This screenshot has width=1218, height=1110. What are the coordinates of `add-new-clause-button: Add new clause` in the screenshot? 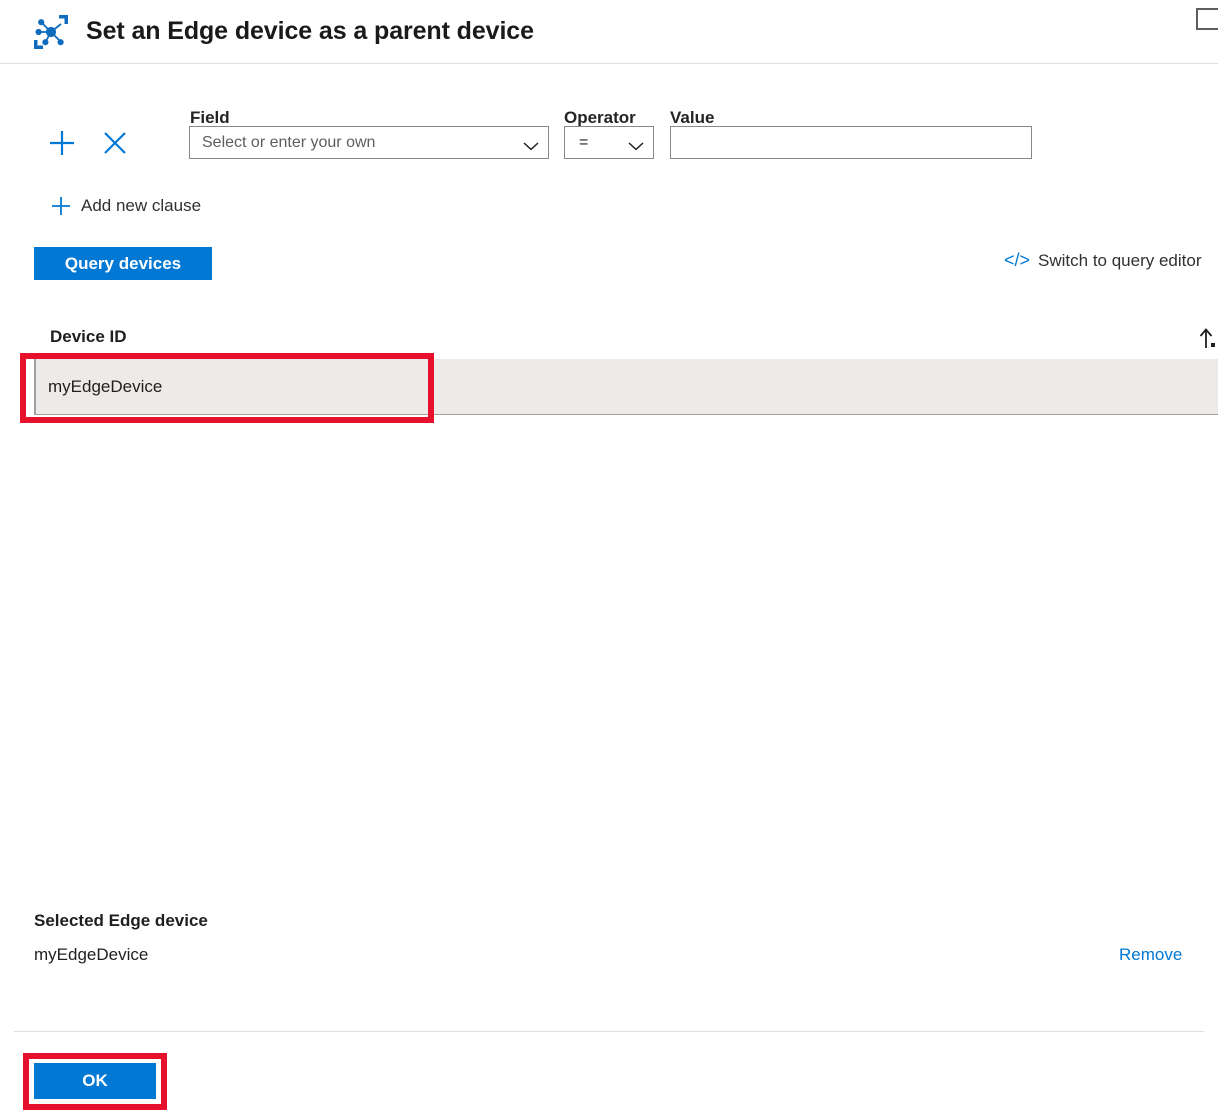 It's located at (125, 206).